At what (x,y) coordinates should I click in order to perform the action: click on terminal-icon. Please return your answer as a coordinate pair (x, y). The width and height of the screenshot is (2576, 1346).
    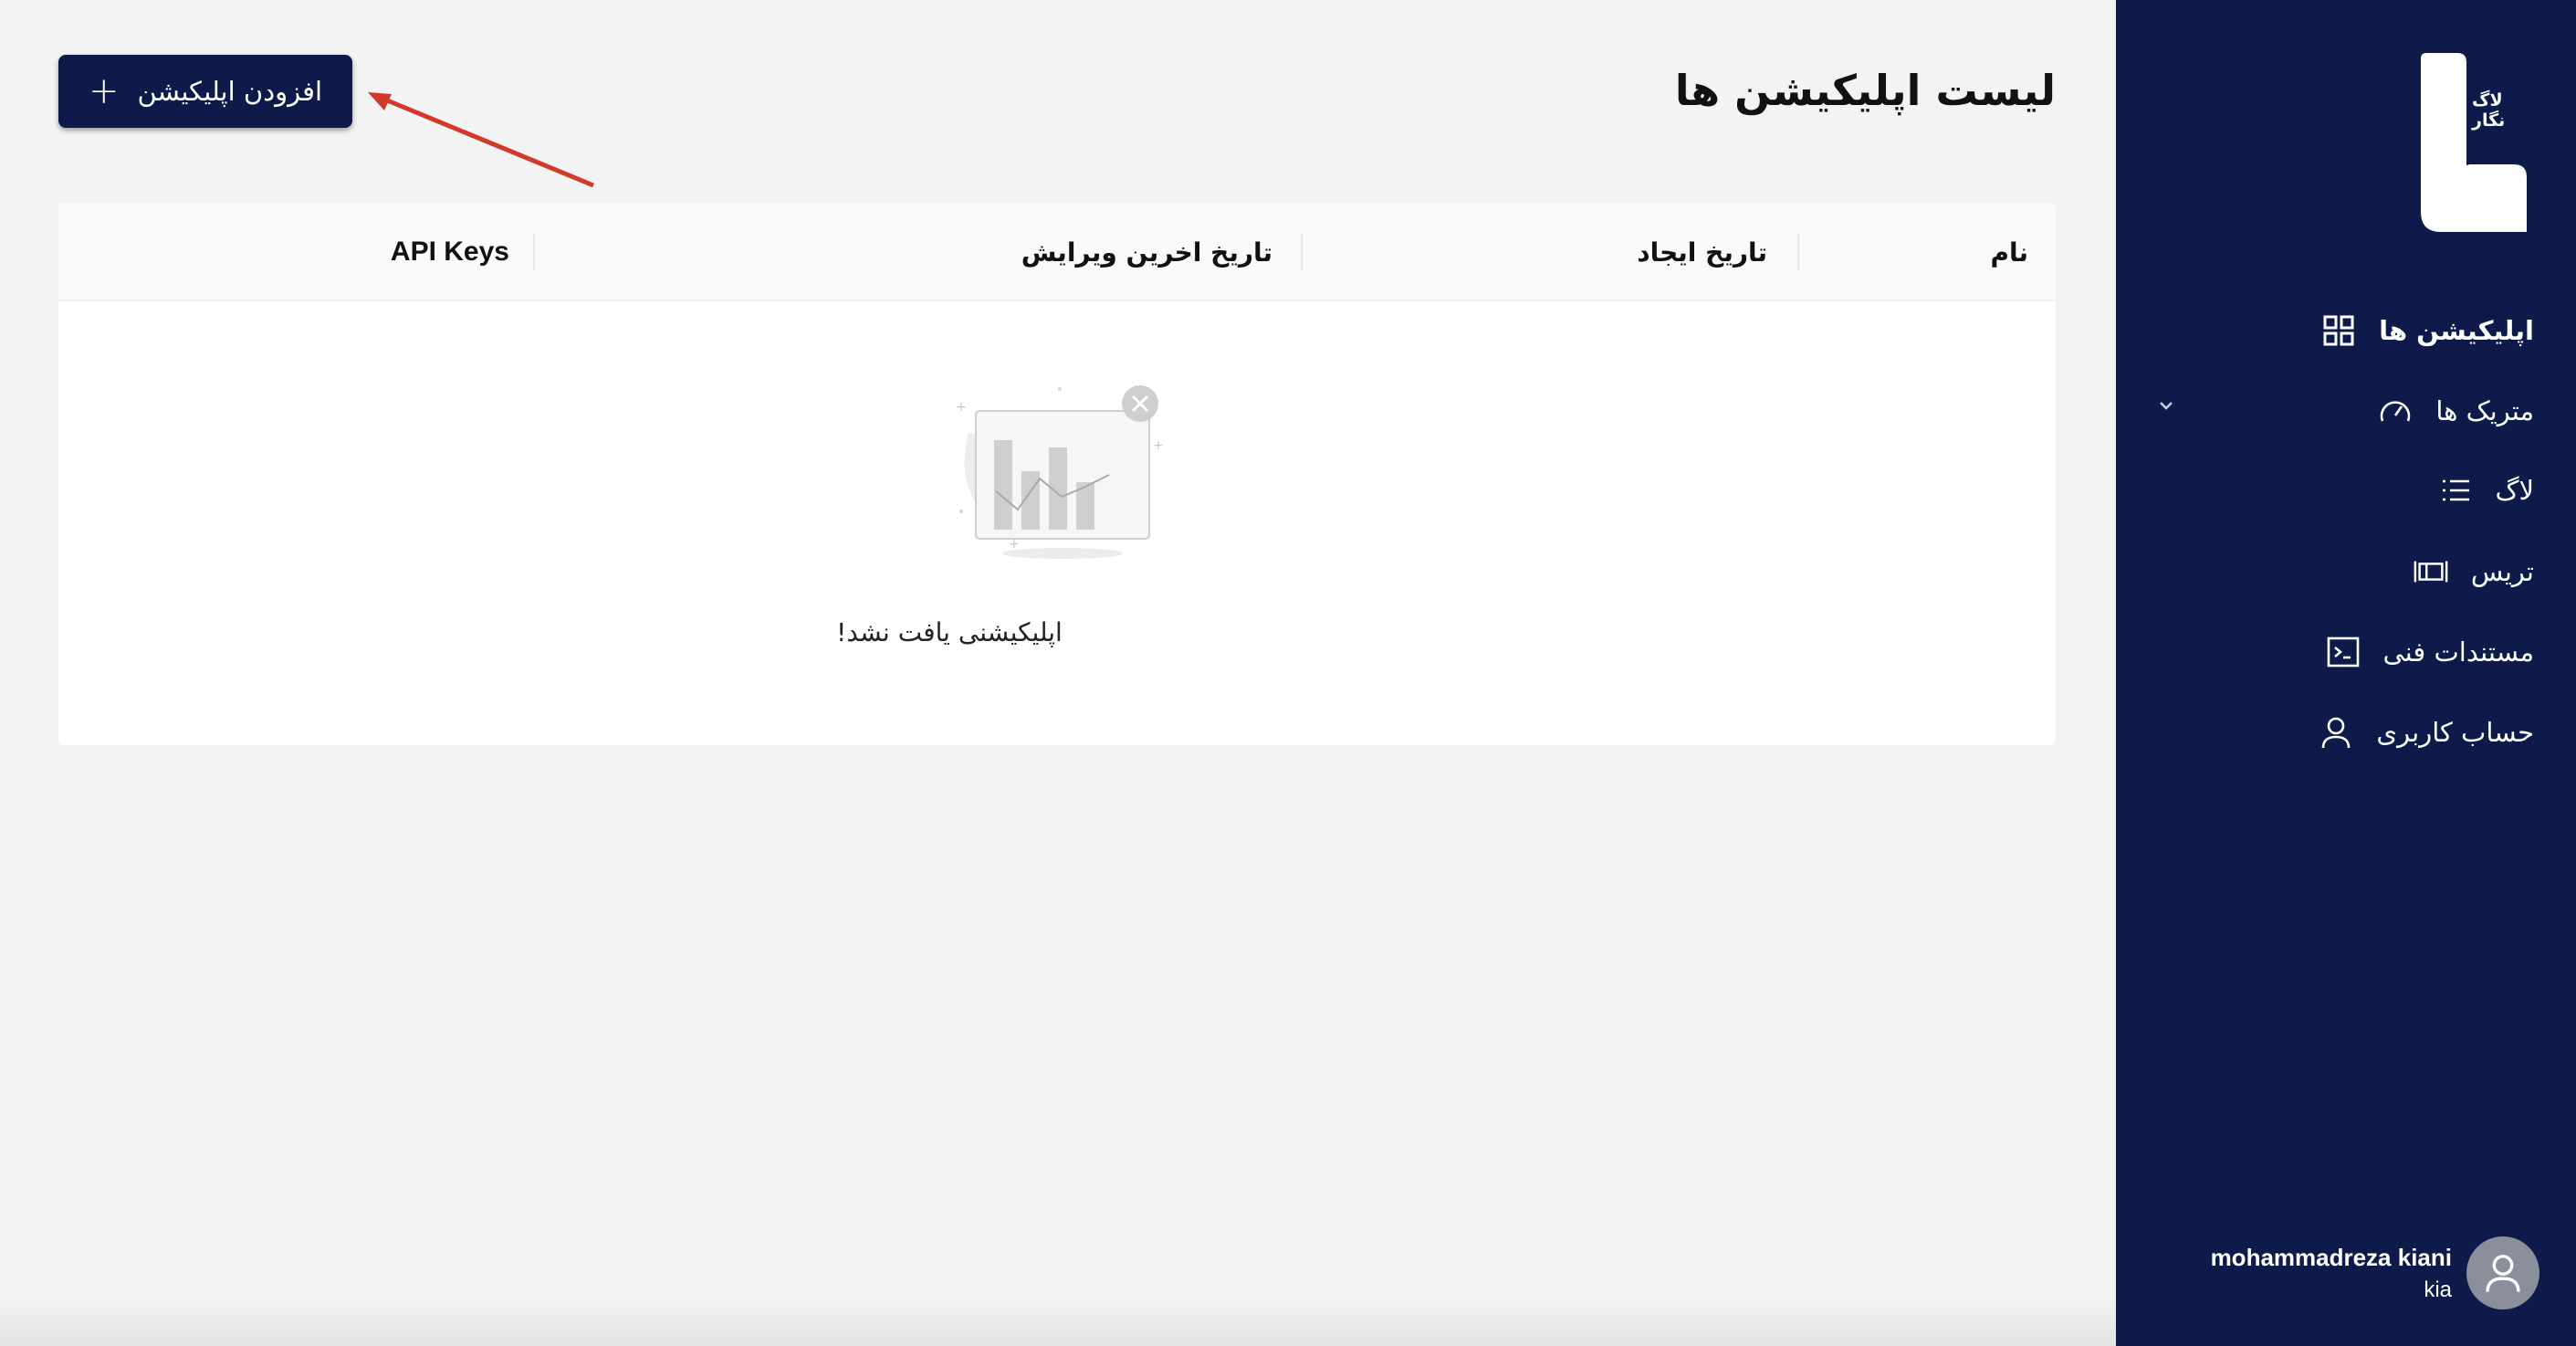
    Looking at the image, I should click on (2343, 652).